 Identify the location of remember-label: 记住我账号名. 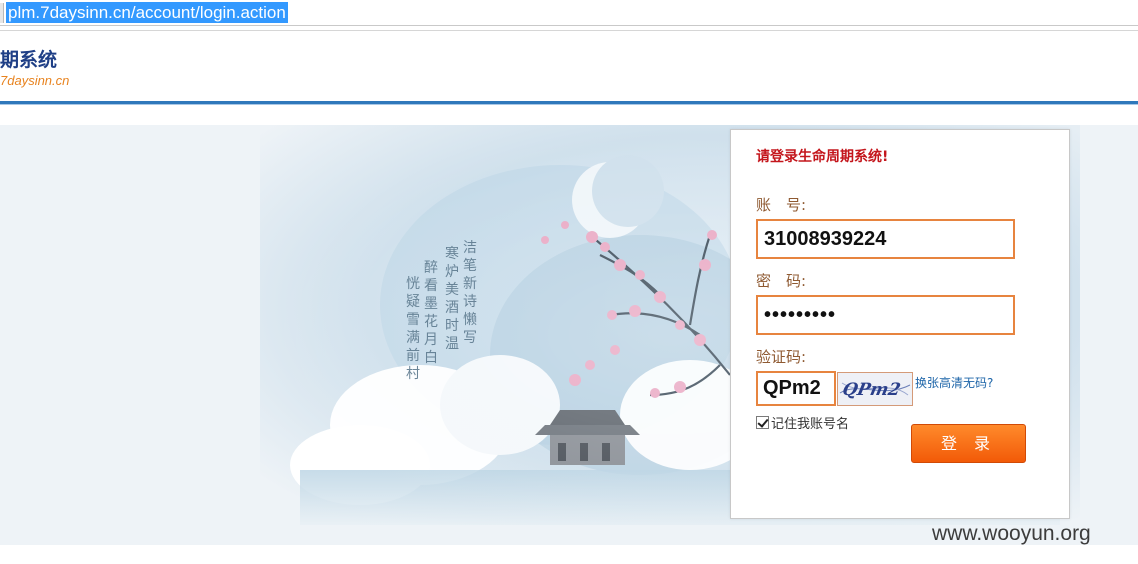
(810, 424).